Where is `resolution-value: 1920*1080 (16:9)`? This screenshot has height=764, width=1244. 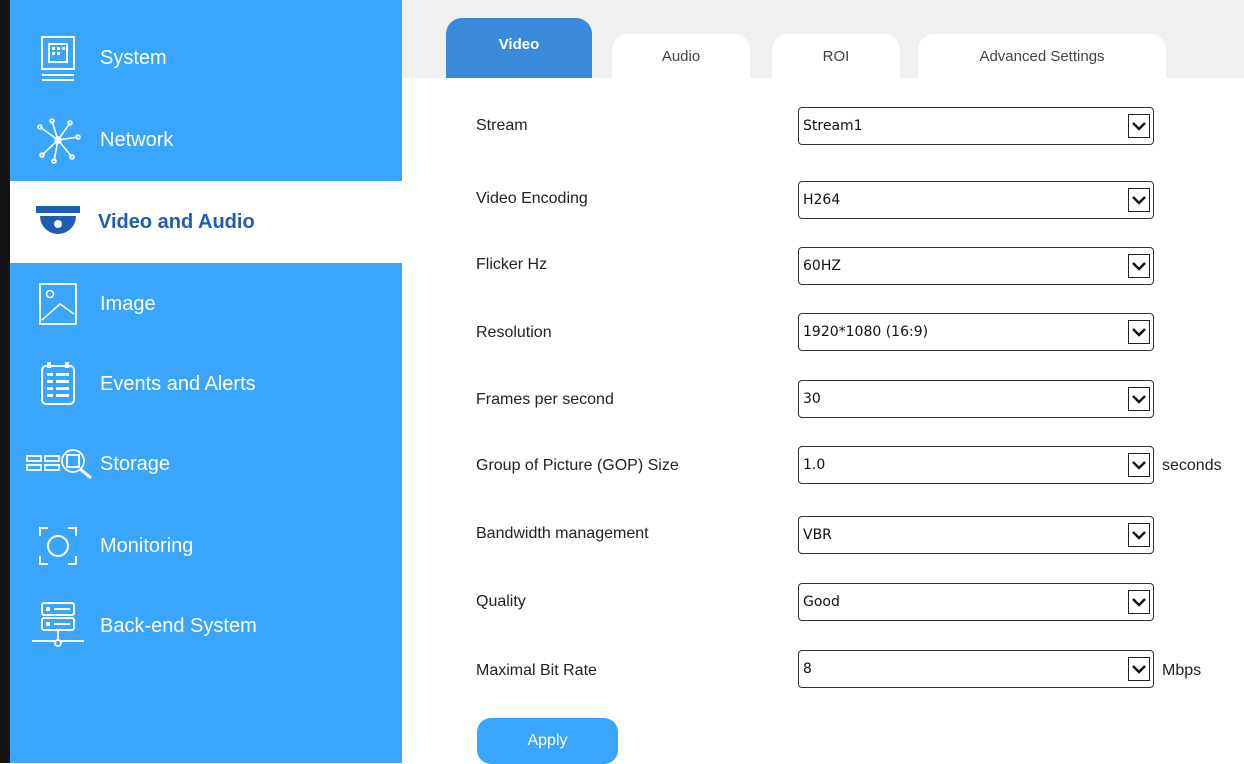 resolution-value: 1920*1080 (16:9) is located at coordinates (866, 332).